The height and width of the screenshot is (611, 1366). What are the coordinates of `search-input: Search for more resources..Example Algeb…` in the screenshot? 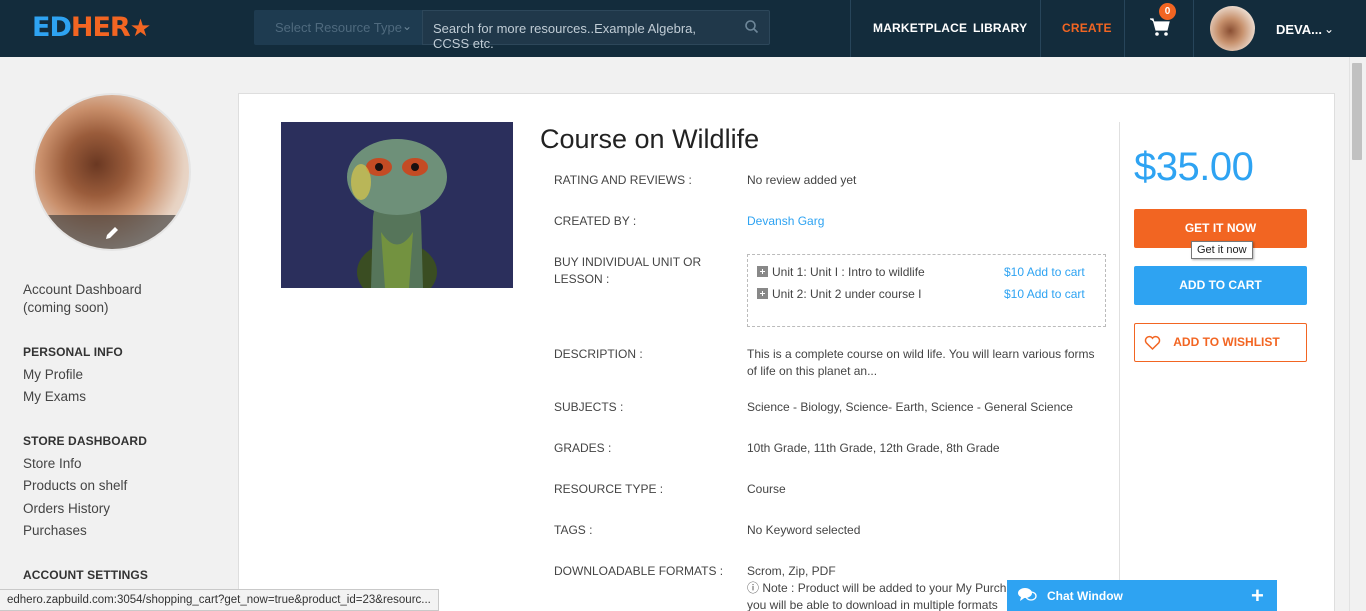 It's located at (583, 36).